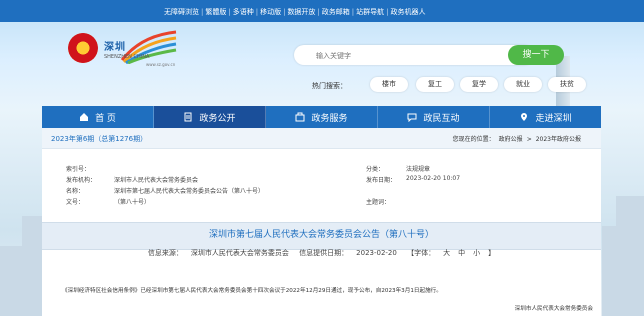 The width and height of the screenshot is (644, 316). I want to click on meta-value: （第八十号）, so click(132, 202).